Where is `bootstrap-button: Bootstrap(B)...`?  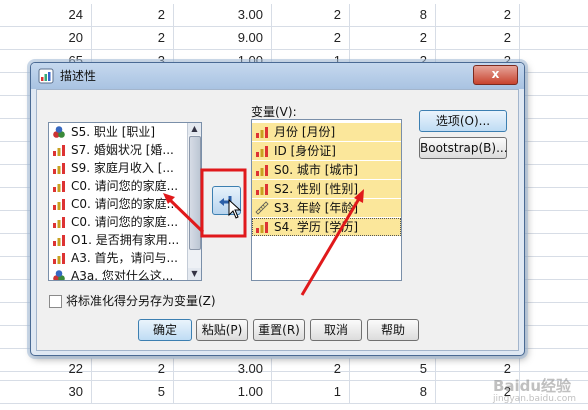
bootstrap-button: Bootstrap(B)... is located at coordinates (463, 148).